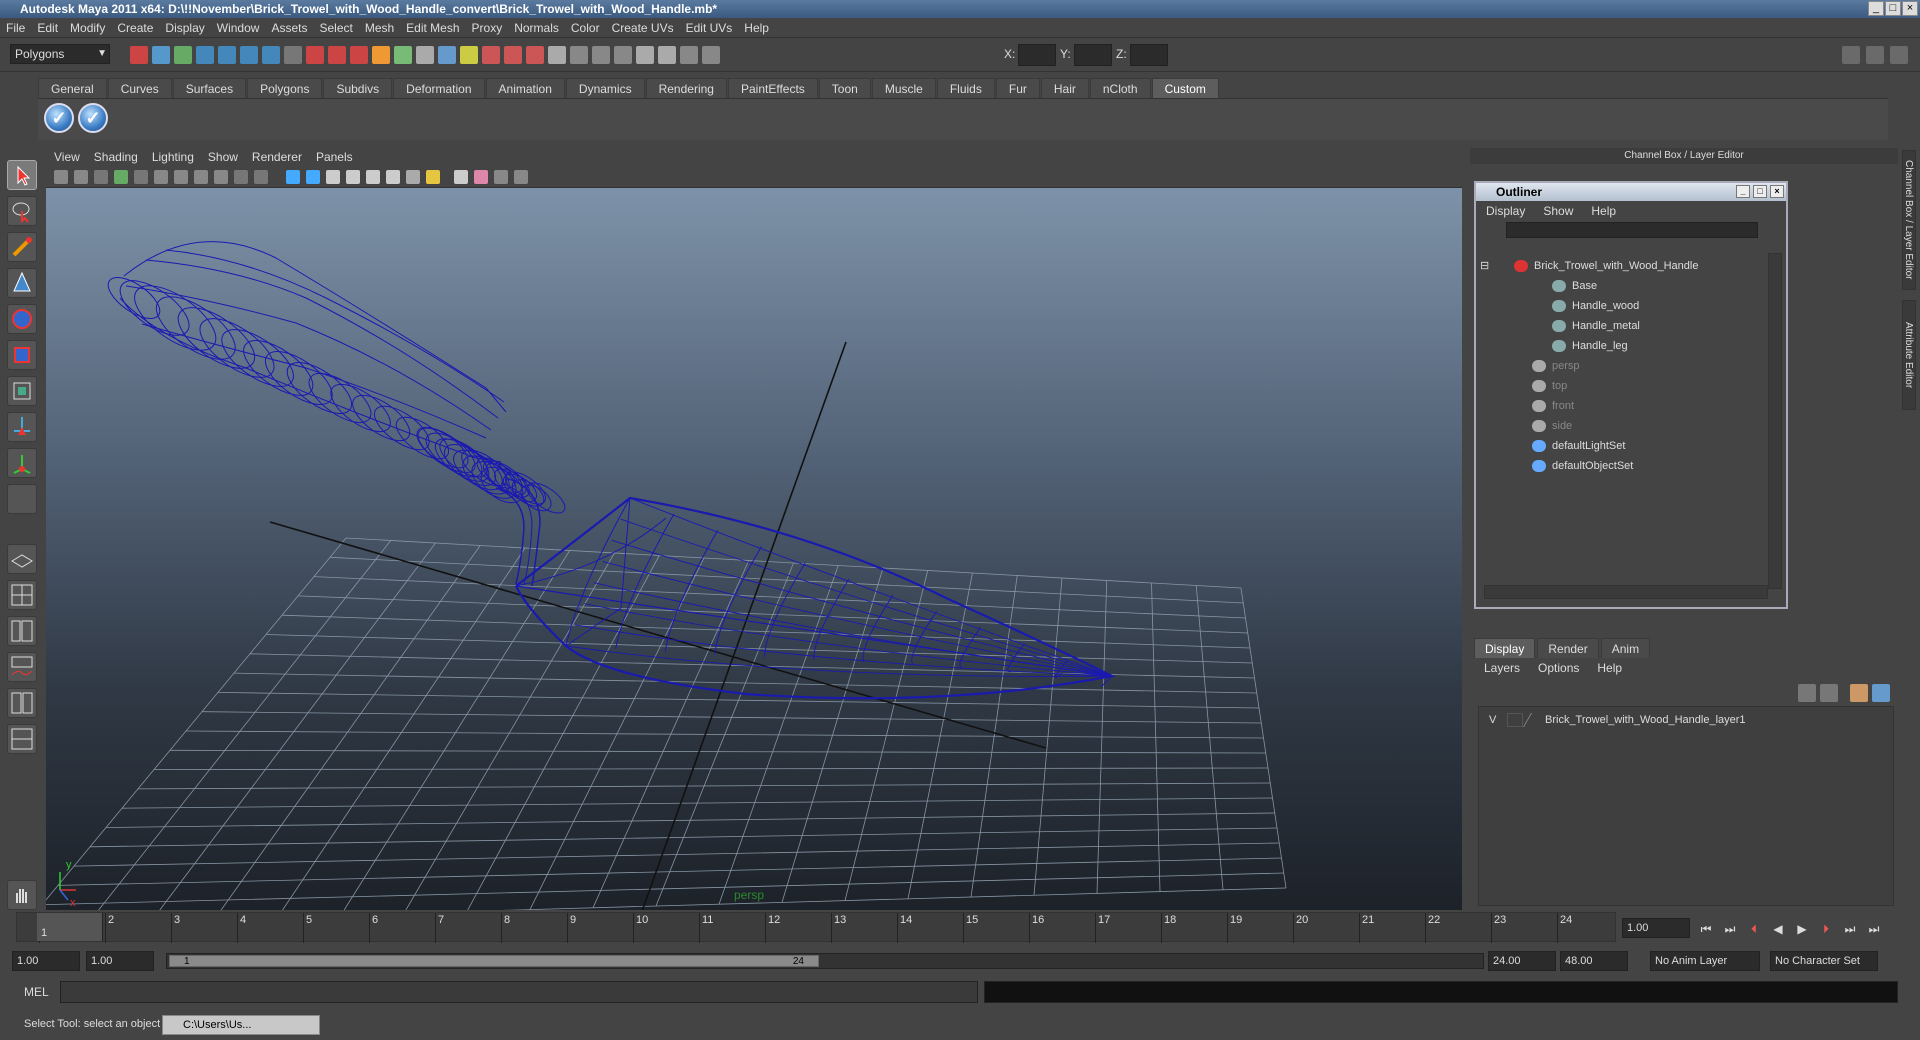 This screenshot has width=1920, height=1040. I want to click on menu-edit: Edit, so click(47, 28).